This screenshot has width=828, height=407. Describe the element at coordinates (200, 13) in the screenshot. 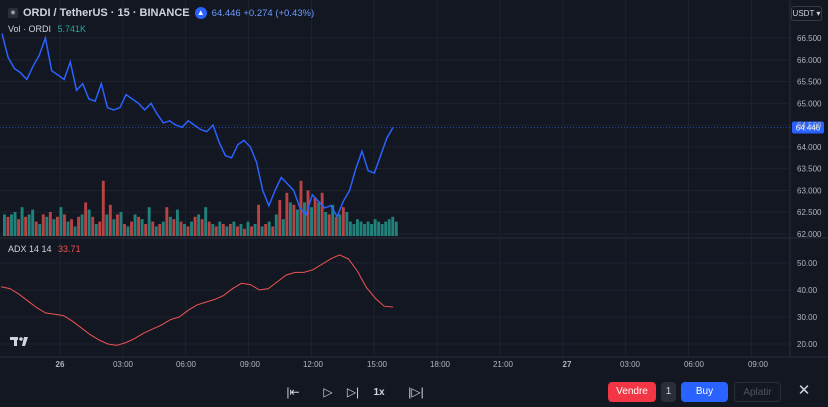

I see `chevron-up-icon: ▲` at that location.